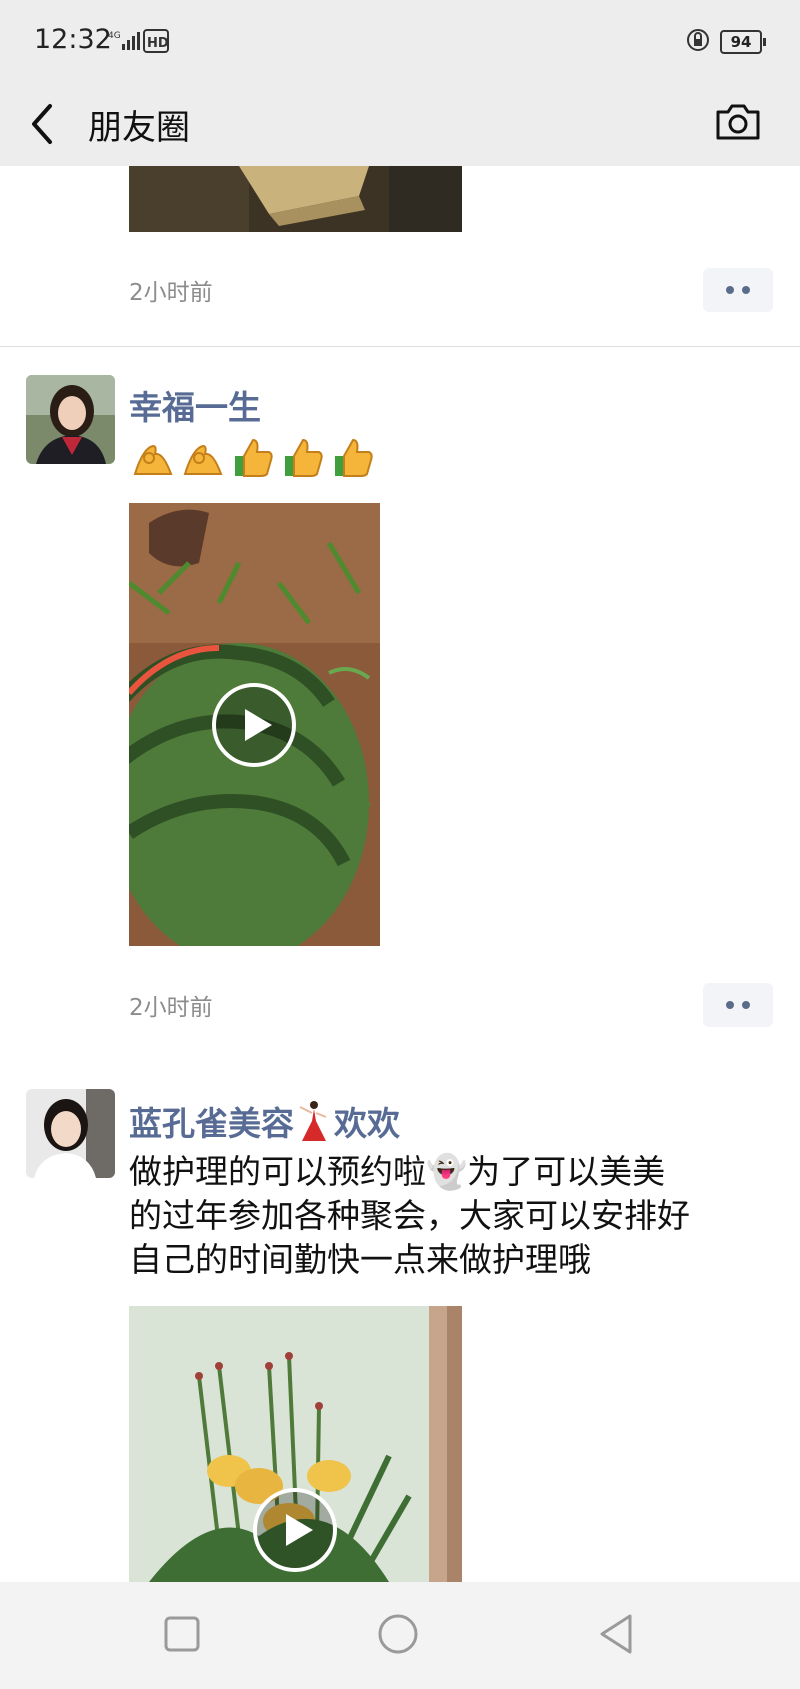 The image size is (800, 1689). Describe the element at coordinates (158, 43) in the screenshot. I see `hd-label: HD` at that location.